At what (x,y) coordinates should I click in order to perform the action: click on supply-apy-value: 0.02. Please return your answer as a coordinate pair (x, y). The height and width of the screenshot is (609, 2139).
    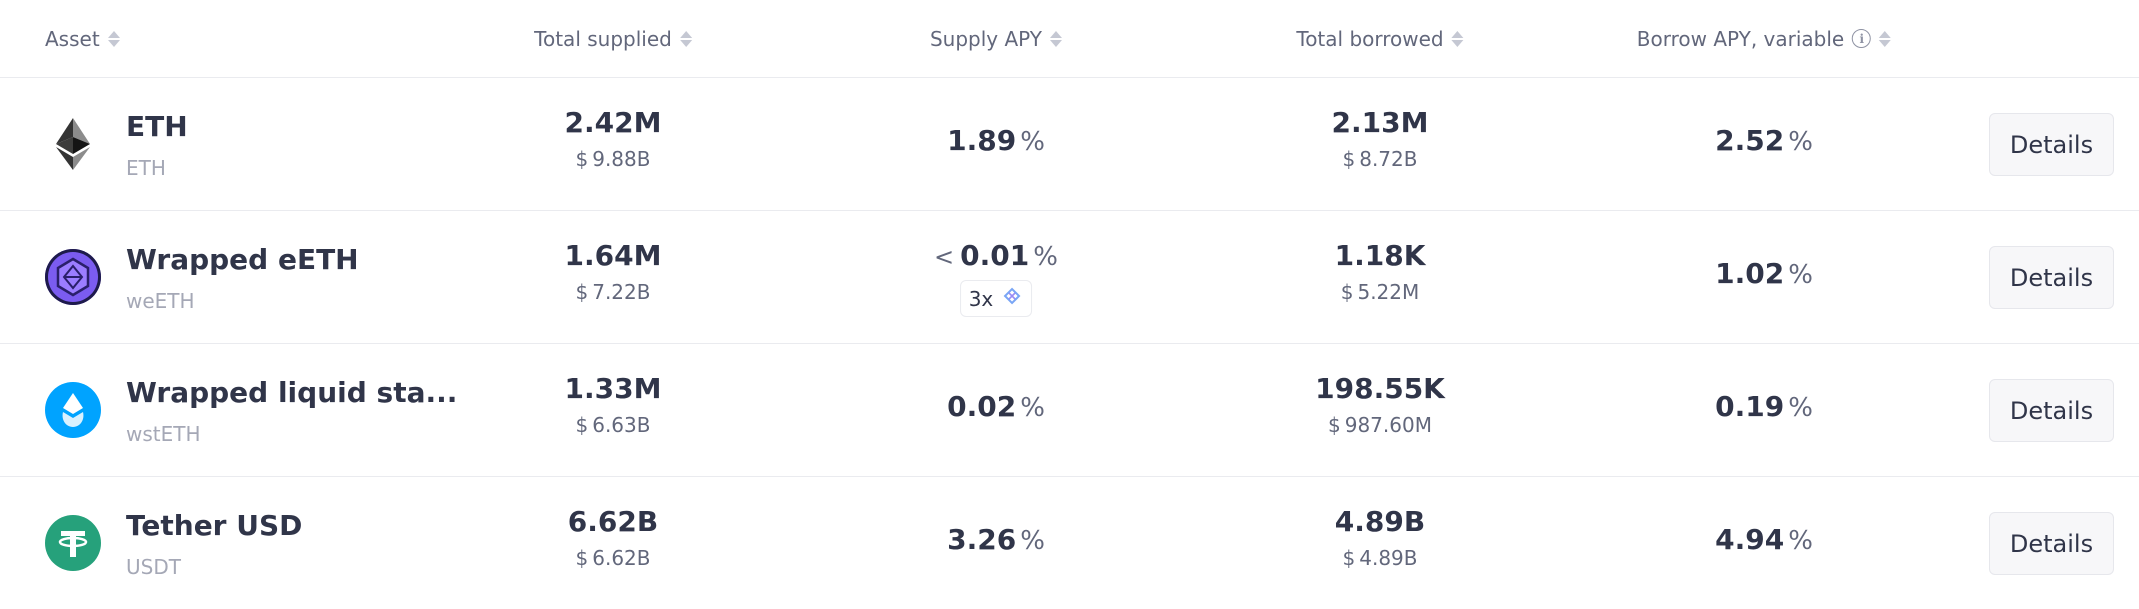
    Looking at the image, I should click on (982, 406).